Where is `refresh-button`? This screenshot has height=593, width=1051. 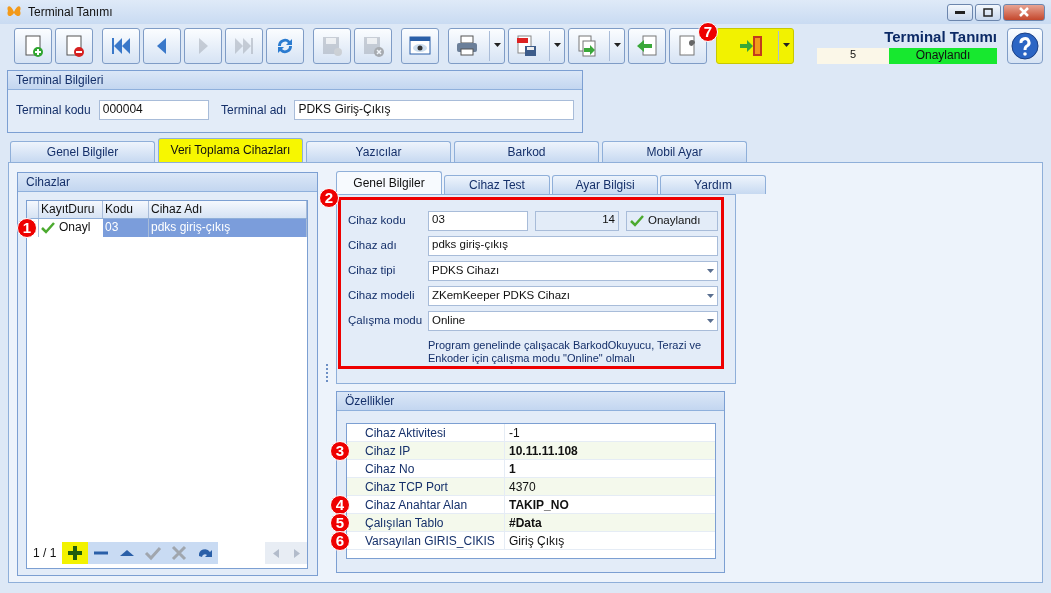 refresh-button is located at coordinates (285, 46).